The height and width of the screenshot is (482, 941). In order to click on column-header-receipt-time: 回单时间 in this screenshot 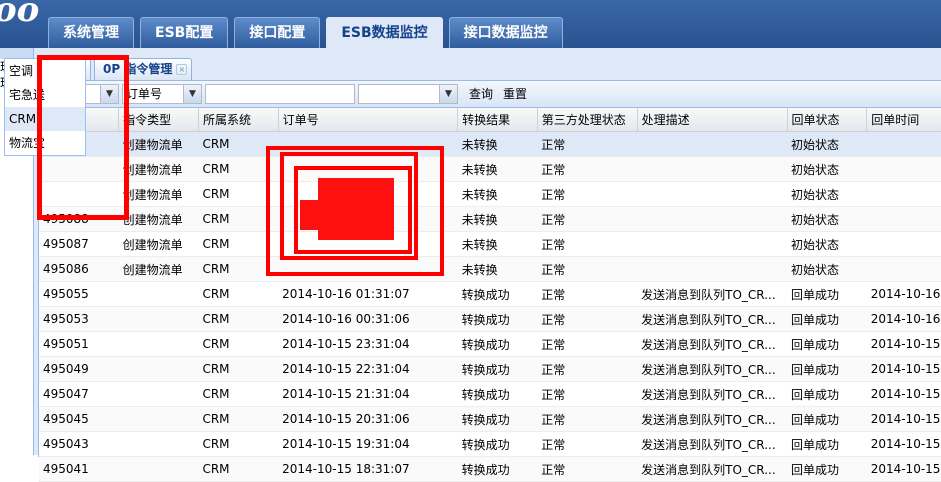, I will do `click(903, 120)`.